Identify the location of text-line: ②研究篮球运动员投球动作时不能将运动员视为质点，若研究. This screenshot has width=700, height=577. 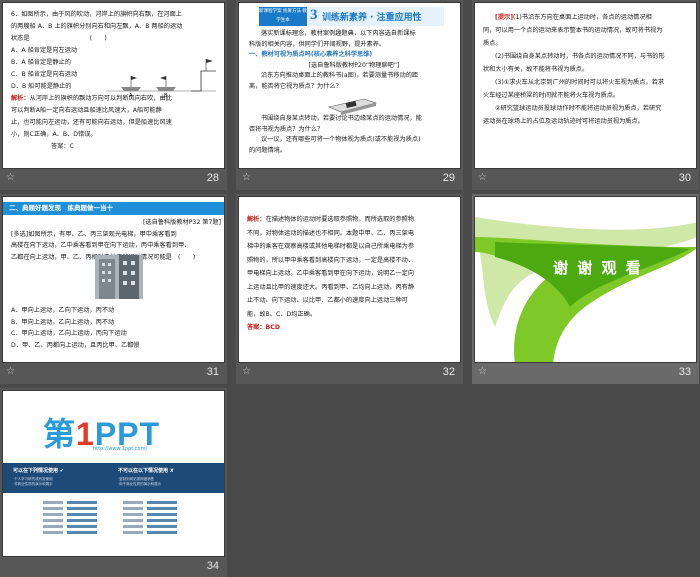
(578, 108).